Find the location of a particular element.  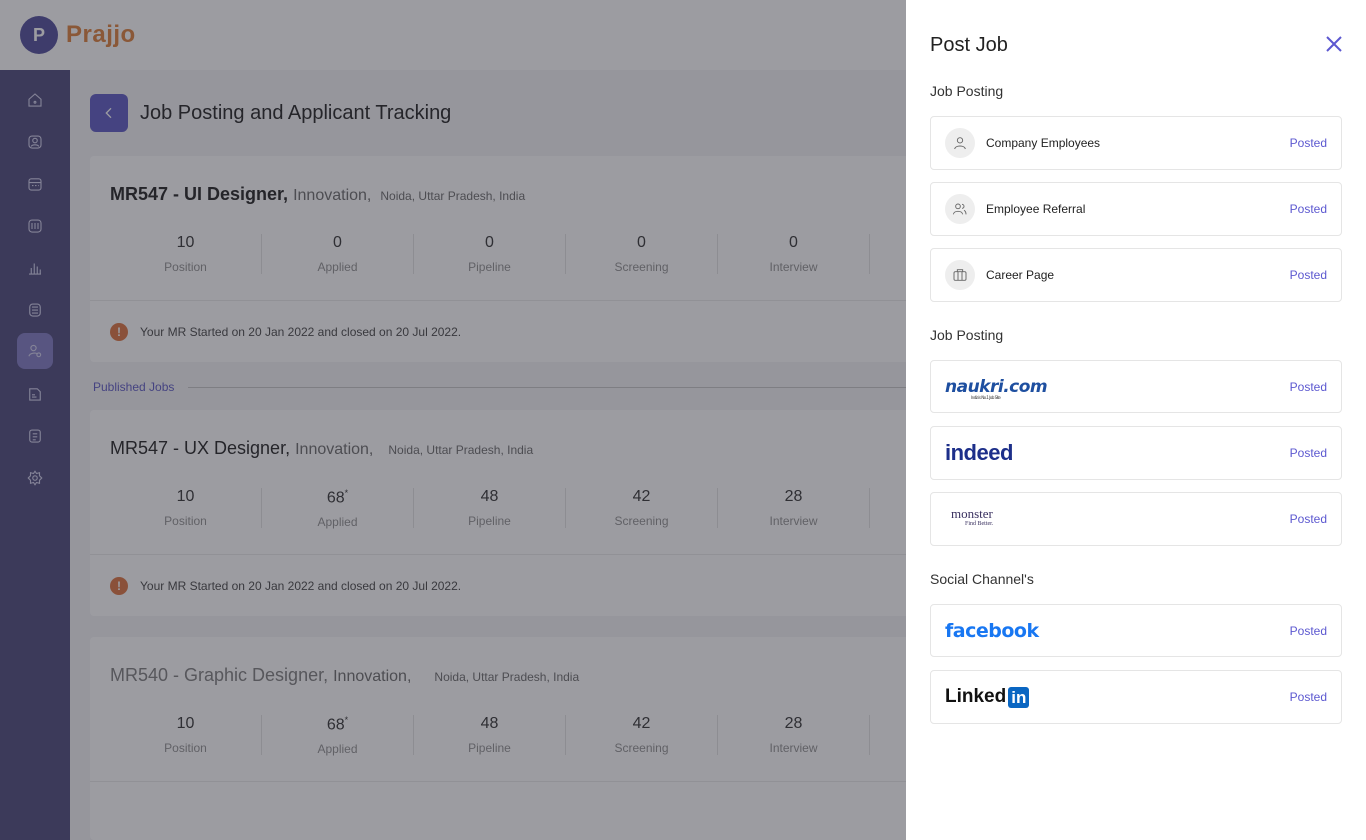

channel-row-employee-referral: Employee Referral Posted is located at coordinates (1136, 209).